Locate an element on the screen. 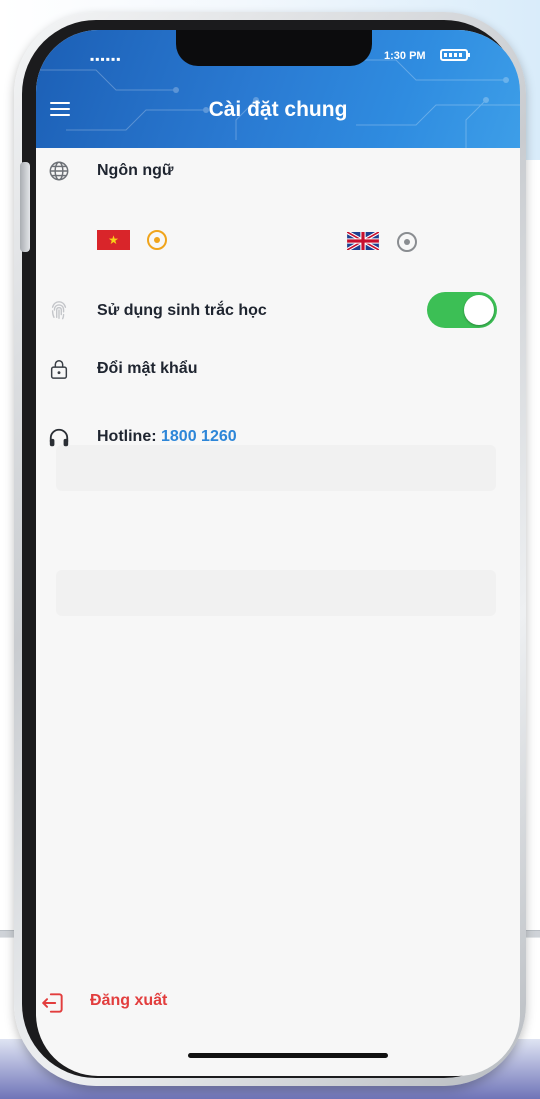 The height and width of the screenshot is (1099, 540). logout-icon is located at coordinates (52, 1003).